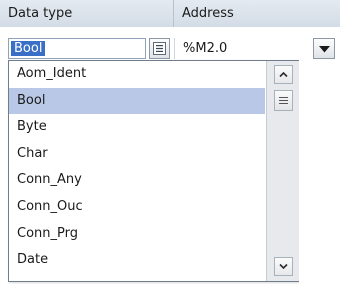 The height and width of the screenshot is (284, 340). I want to click on list-item: Date, so click(137, 260).